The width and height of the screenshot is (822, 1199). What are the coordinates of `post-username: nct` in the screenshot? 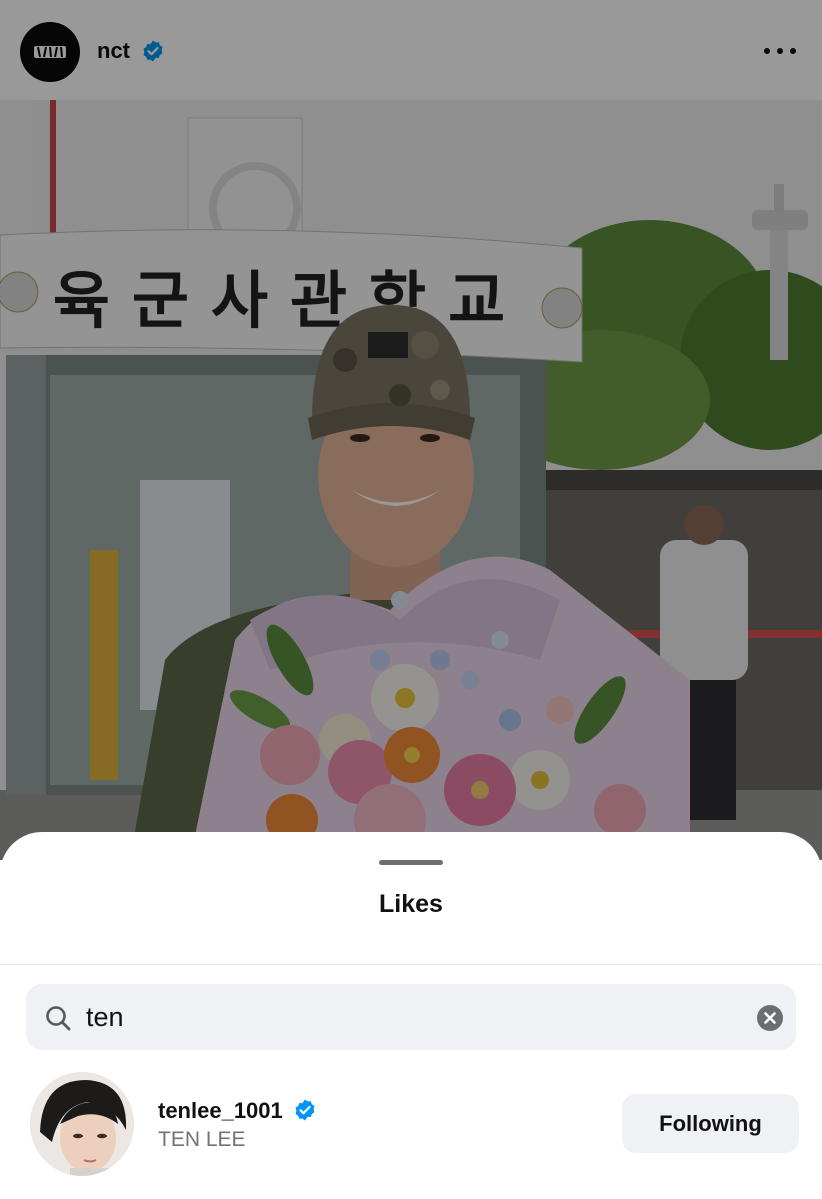 It's located at (113, 51).